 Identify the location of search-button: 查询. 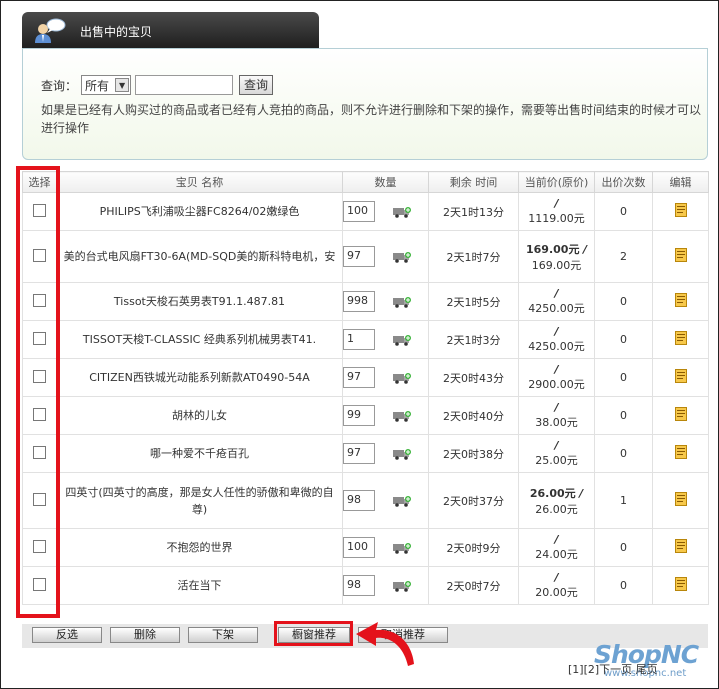
(256, 85).